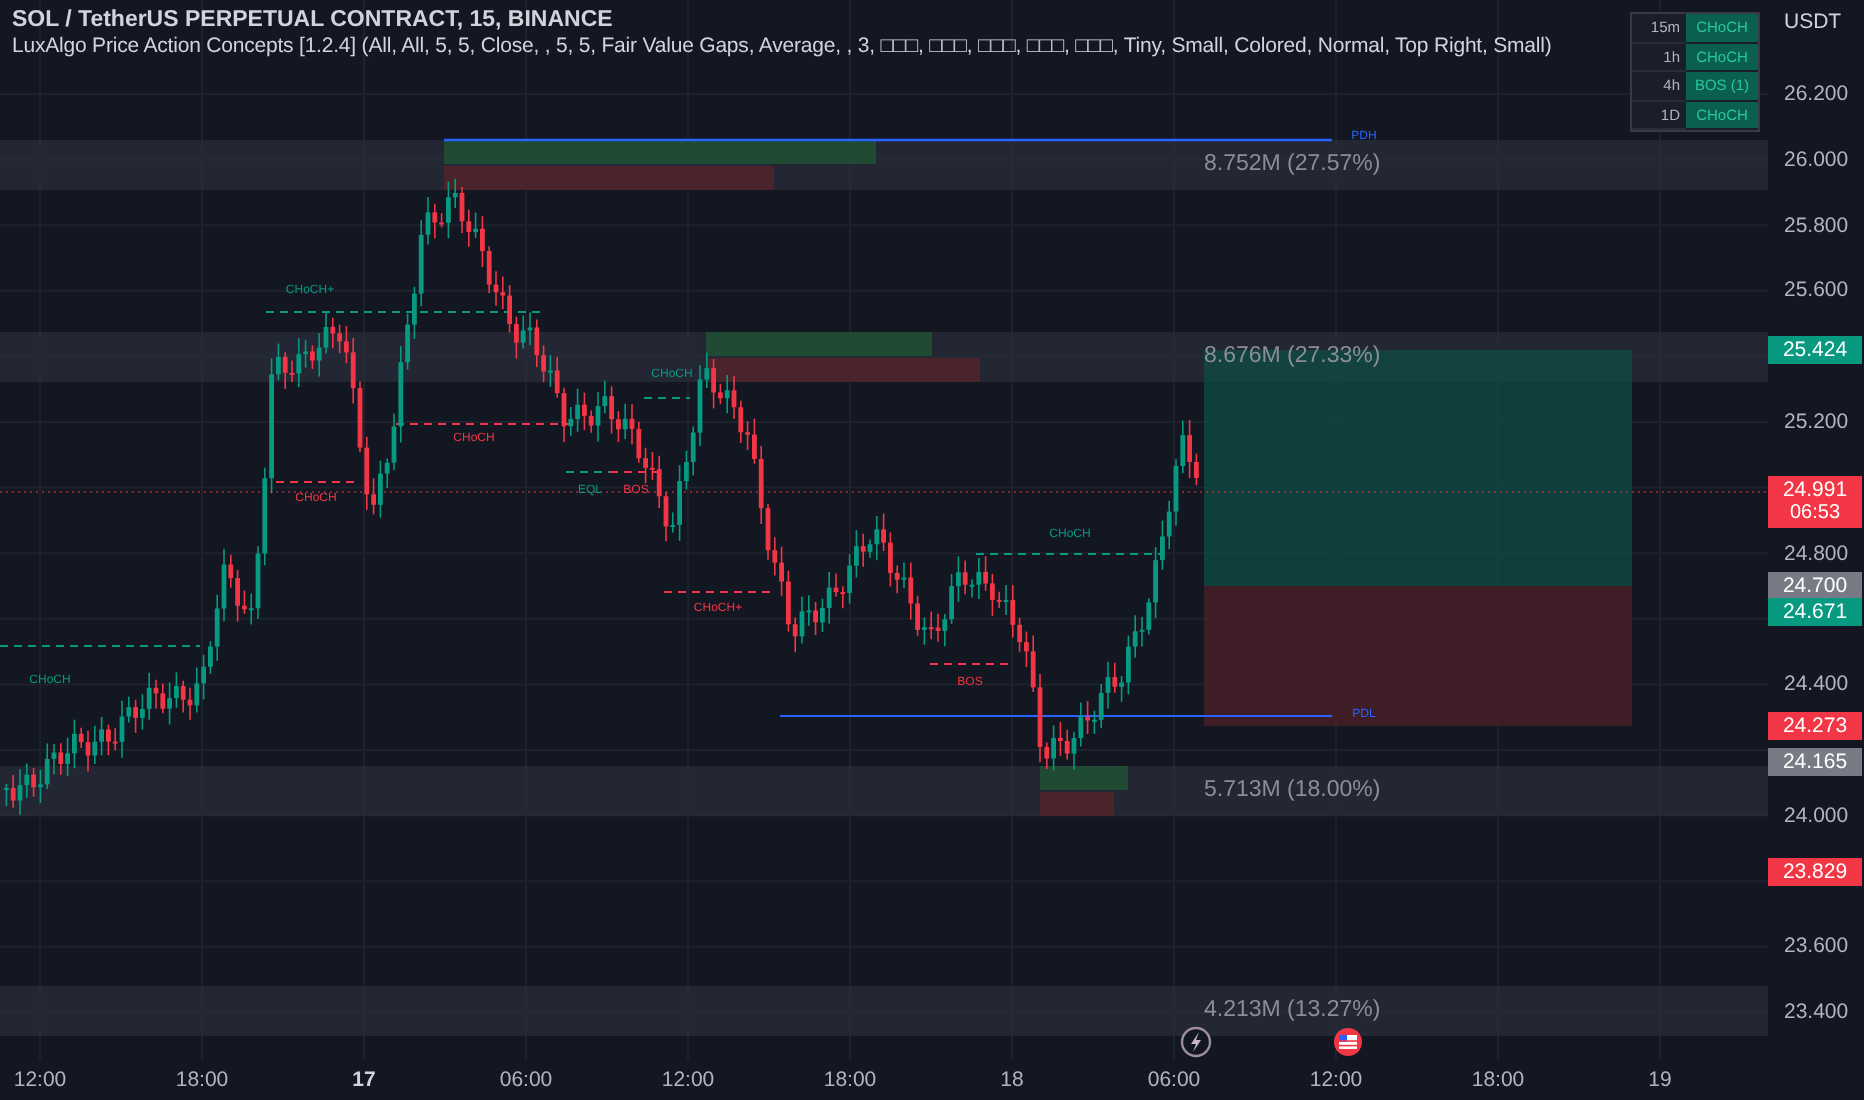  What do you see at coordinates (1815, 586) in the screenshot?
I see `price-label: 24.700` at bounding box center [1815, 586].